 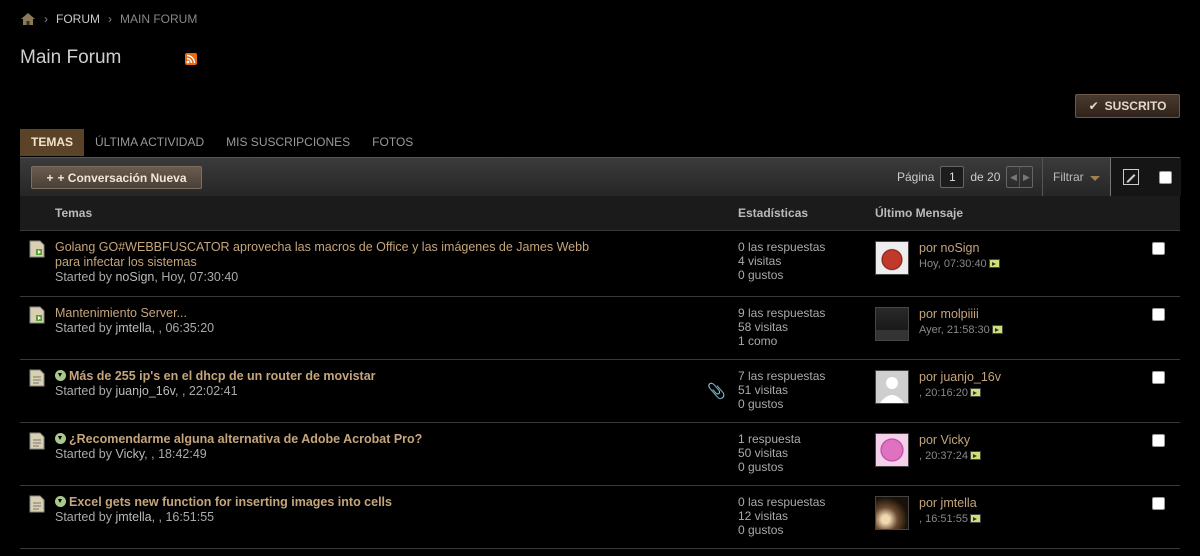 I want to click on divider, so click(x=1042, y=177).